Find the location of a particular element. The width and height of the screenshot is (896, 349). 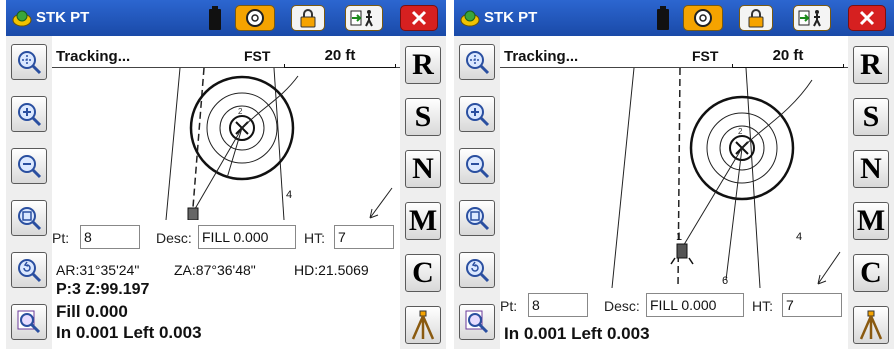

map-canvas: 2 4 is located at coordinates (279, 144).